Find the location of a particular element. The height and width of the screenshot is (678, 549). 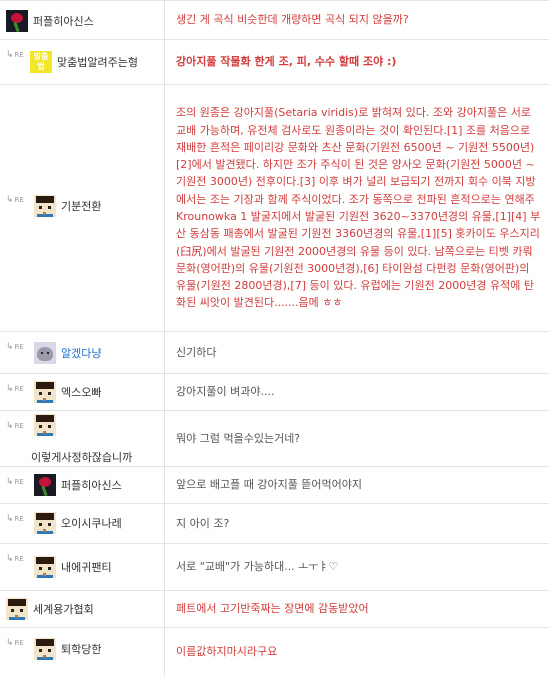

comment-row: 퍼플히아신스 생긴 게 곡식 비슷한데 개량하면 곡식 되지 않을까? is located at coordinates (274, 20).